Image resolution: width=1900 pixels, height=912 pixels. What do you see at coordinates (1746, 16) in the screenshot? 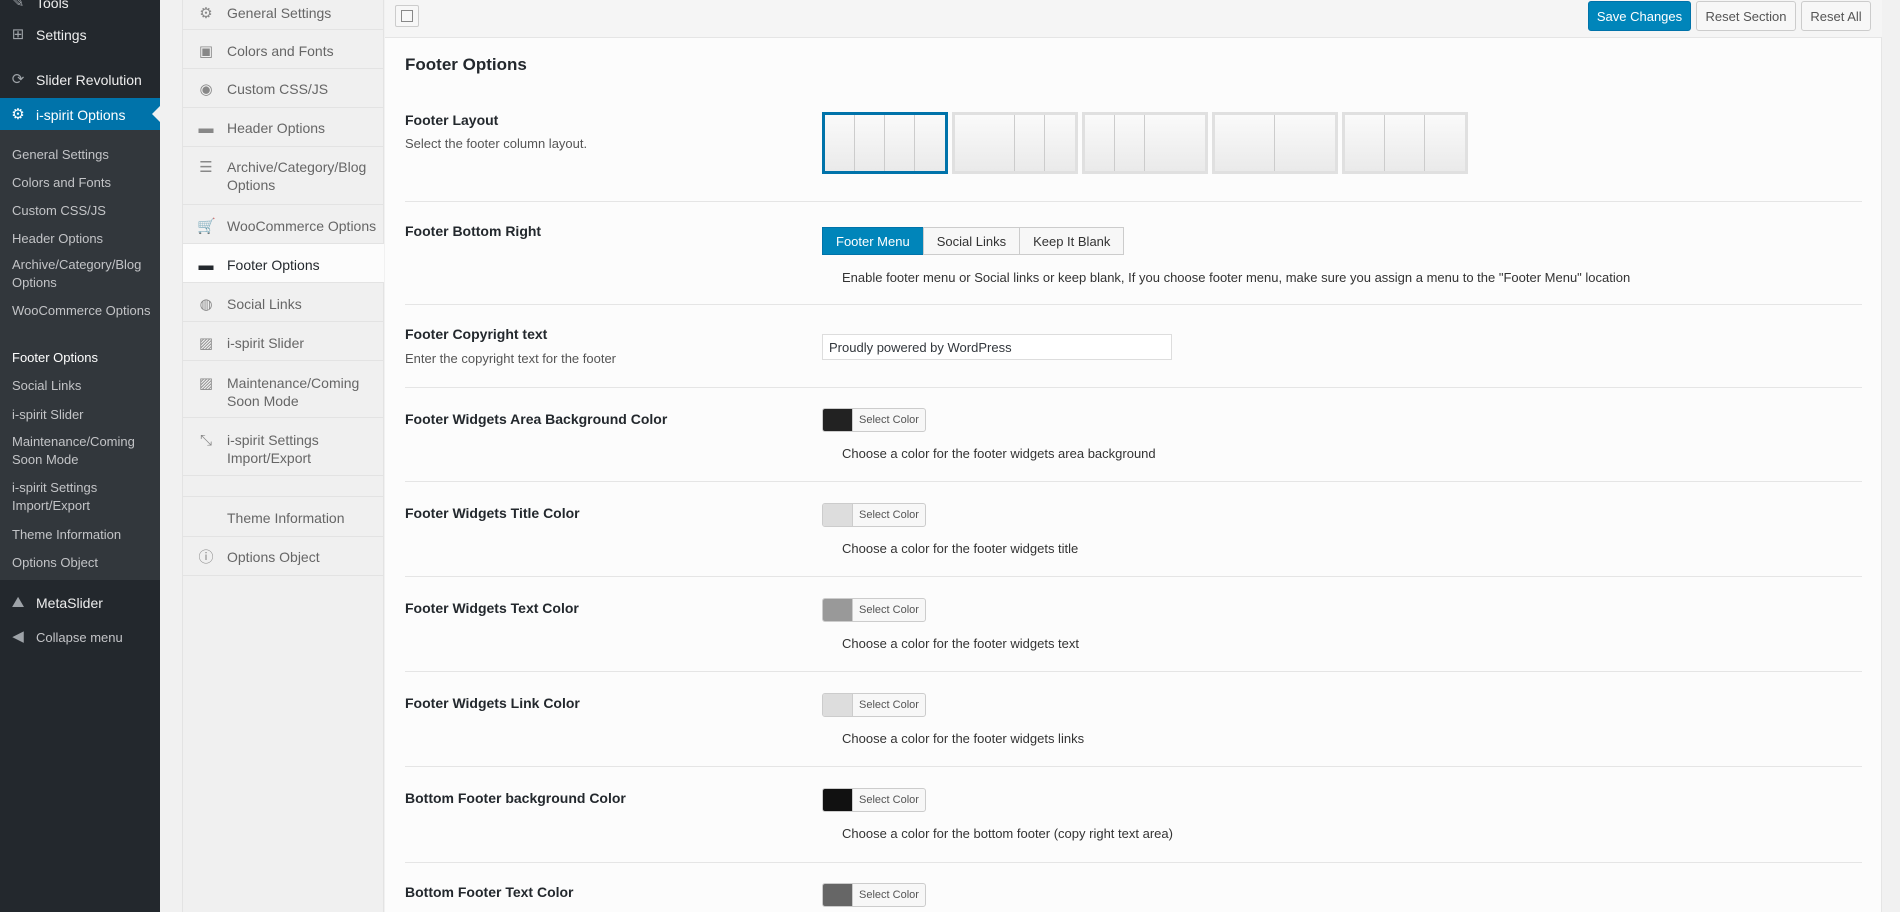
I see `reset-section-button: Reset Section` at bounding box center [1746, 16].